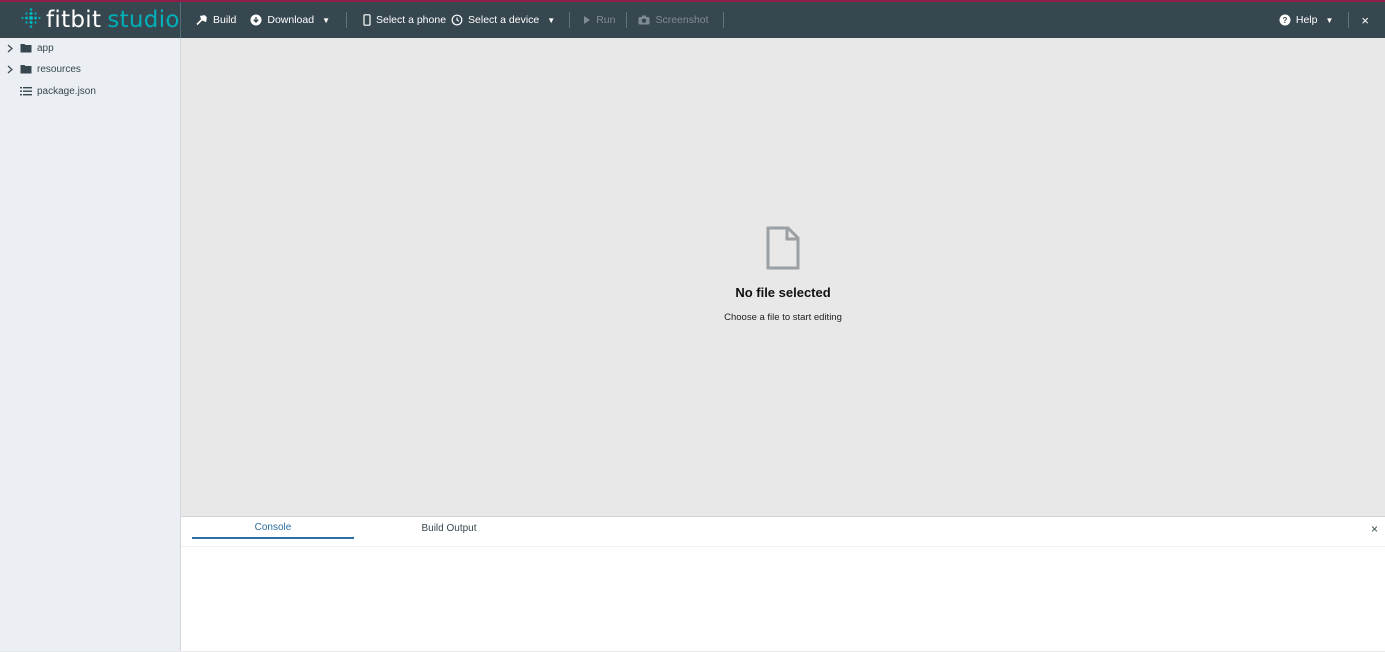 The width and height of the screenshot is (1385, 652). I want to click on select-phone-label: Select a phone, so click(411, 20).